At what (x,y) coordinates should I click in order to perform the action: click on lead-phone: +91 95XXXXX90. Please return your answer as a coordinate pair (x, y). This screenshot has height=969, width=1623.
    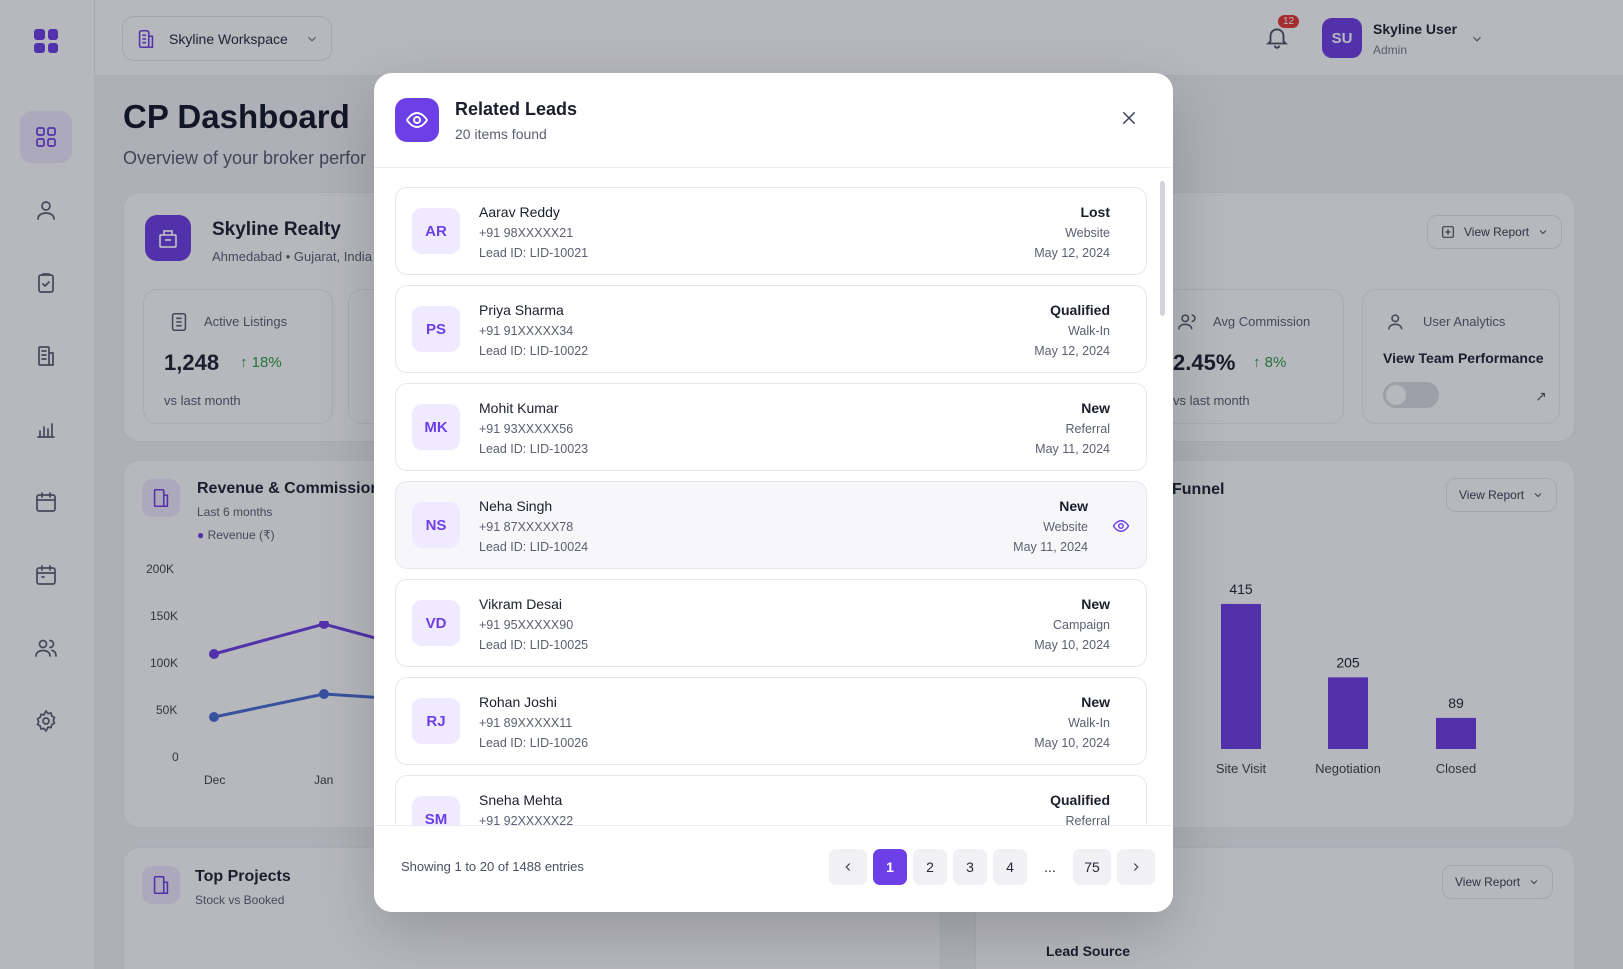
    Looking at the image, I should click on (526, 625).